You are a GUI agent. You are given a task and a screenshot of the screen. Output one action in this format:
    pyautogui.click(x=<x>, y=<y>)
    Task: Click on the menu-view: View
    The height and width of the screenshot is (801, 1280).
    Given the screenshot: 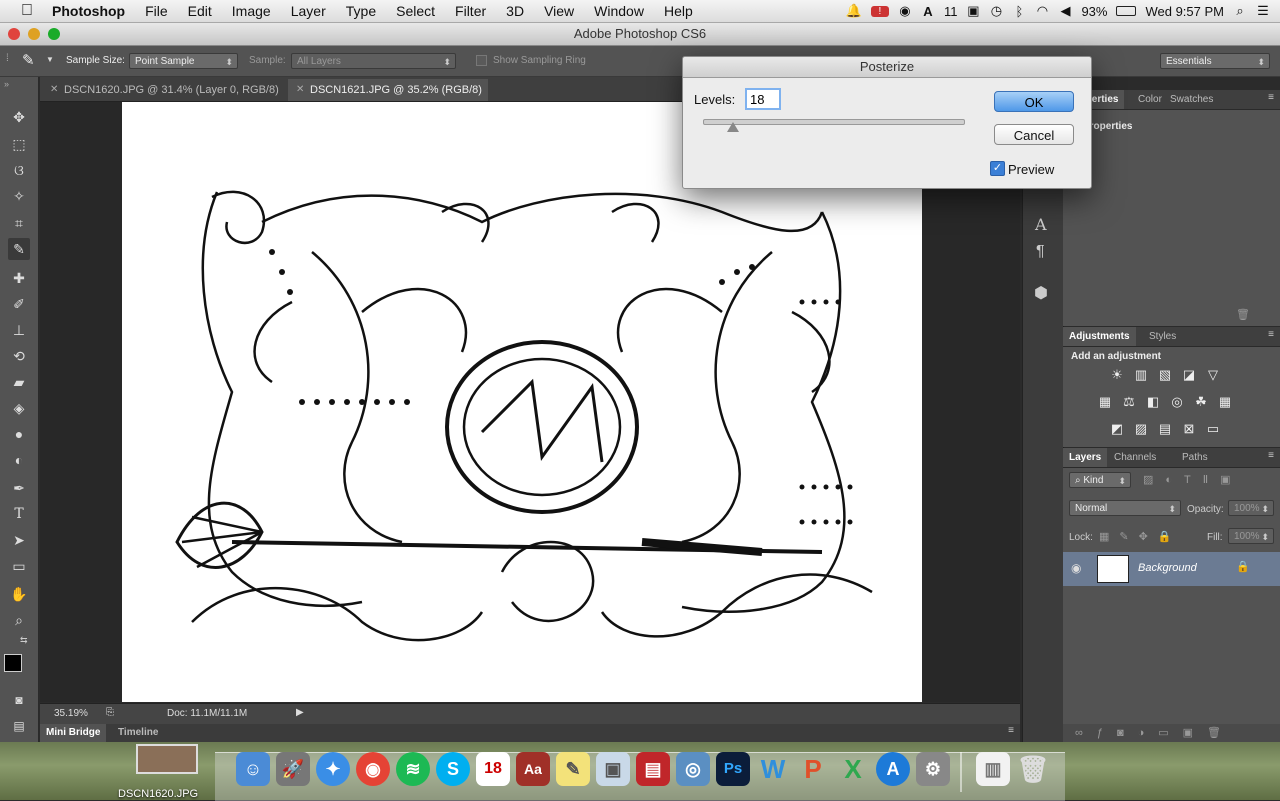 What is the action you would take?
    pyautogui.click(x=559, y=11)
    